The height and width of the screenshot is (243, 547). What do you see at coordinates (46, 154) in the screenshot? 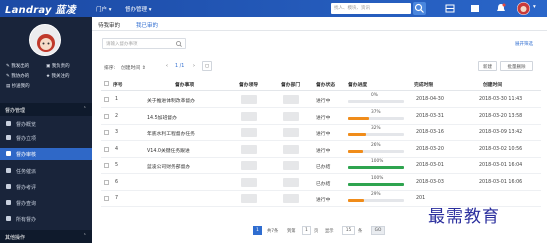
I see `sidebar-item-review: 督办审核` at bounding box center [46, 154].